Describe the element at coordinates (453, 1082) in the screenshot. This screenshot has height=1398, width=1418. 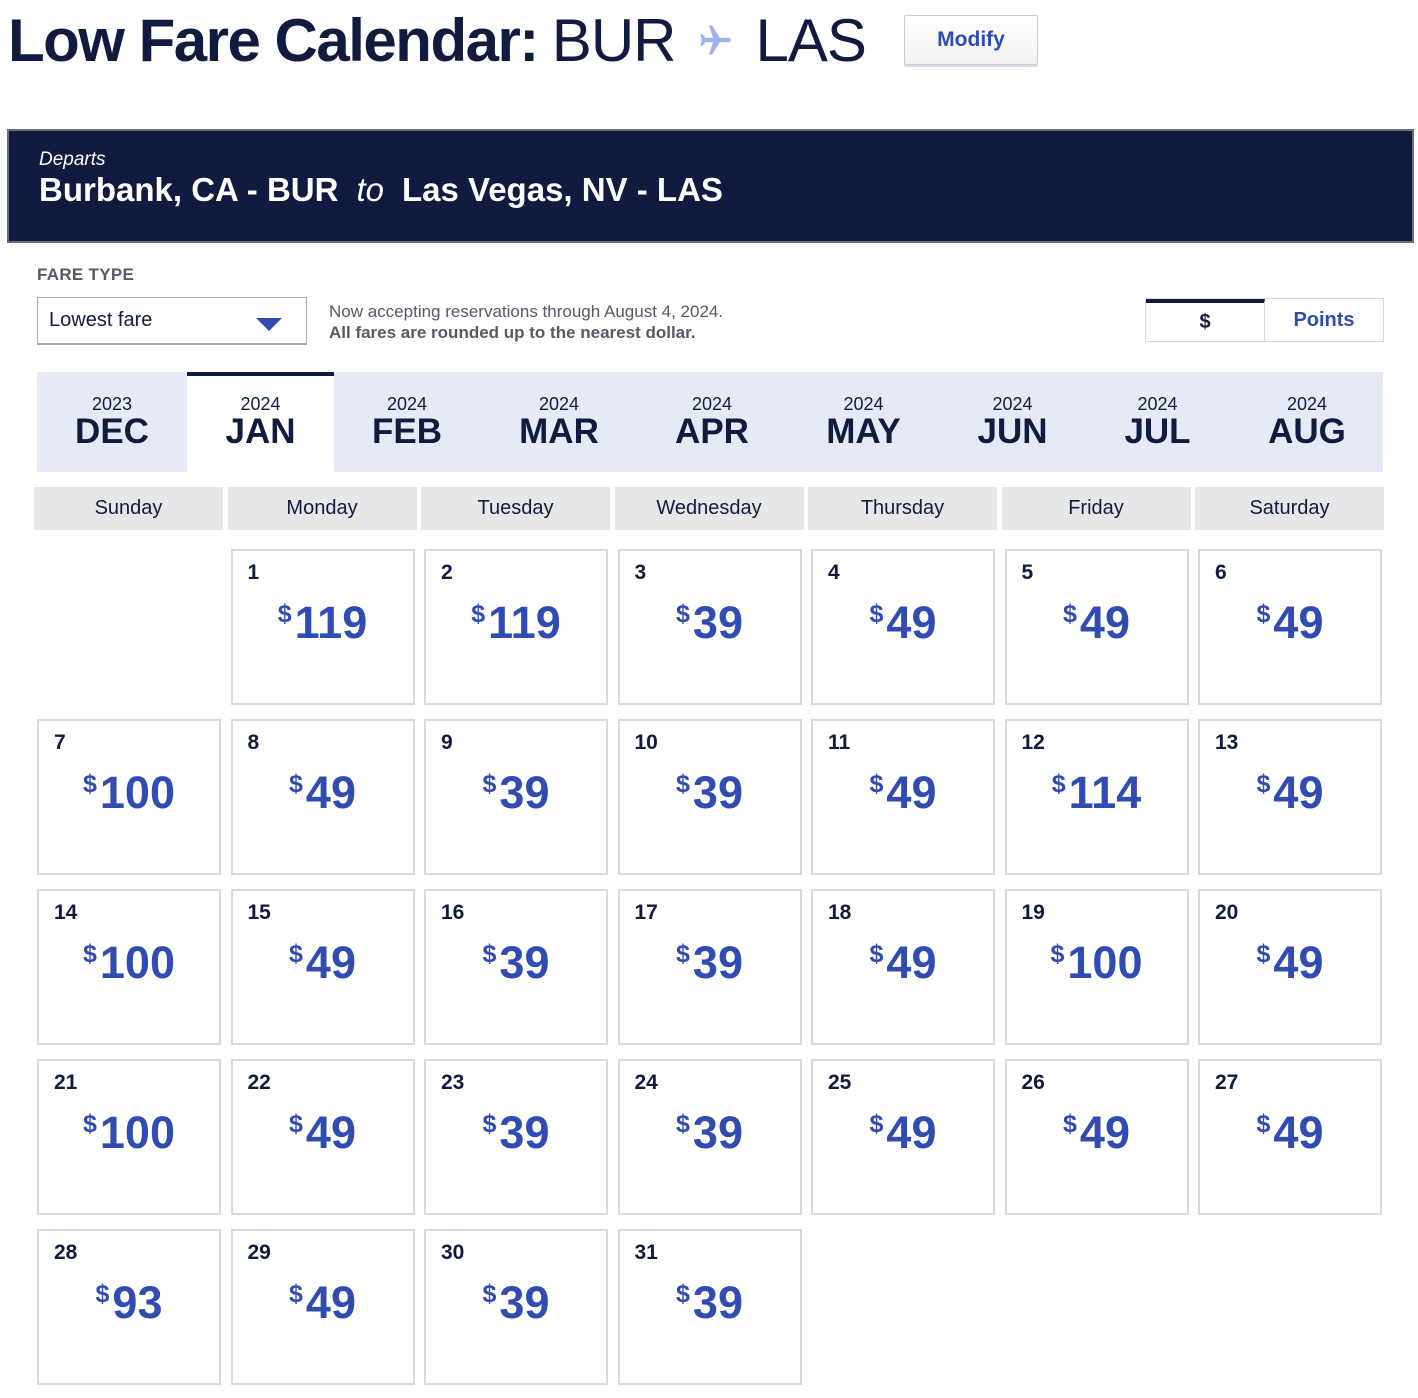
I see `day-number: 23` at that location.